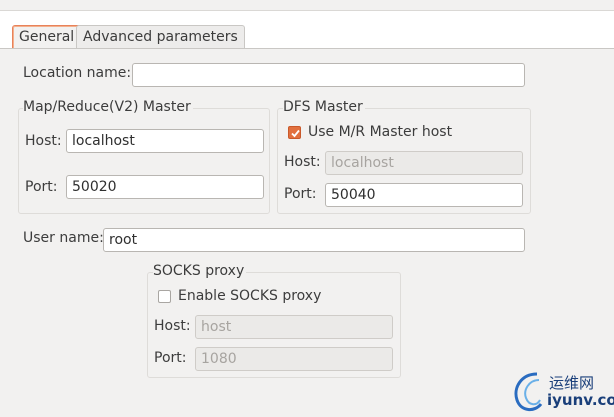  Describe the element at coordinates (328, 75) in the screenshot. I see `location-name-input` at that location.